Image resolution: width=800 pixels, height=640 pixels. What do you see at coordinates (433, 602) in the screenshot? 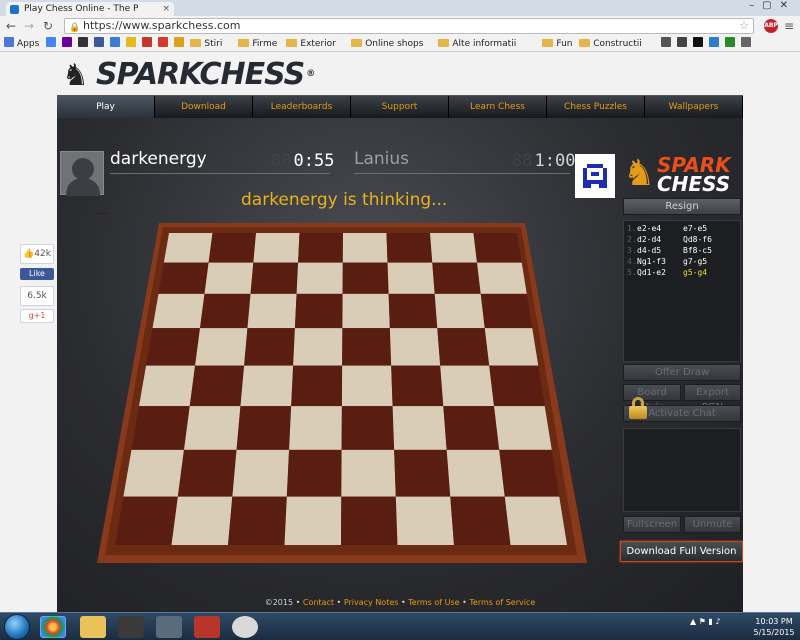
I see `footer-terms-link: Terms of Use` at bounding box center [433, 602].